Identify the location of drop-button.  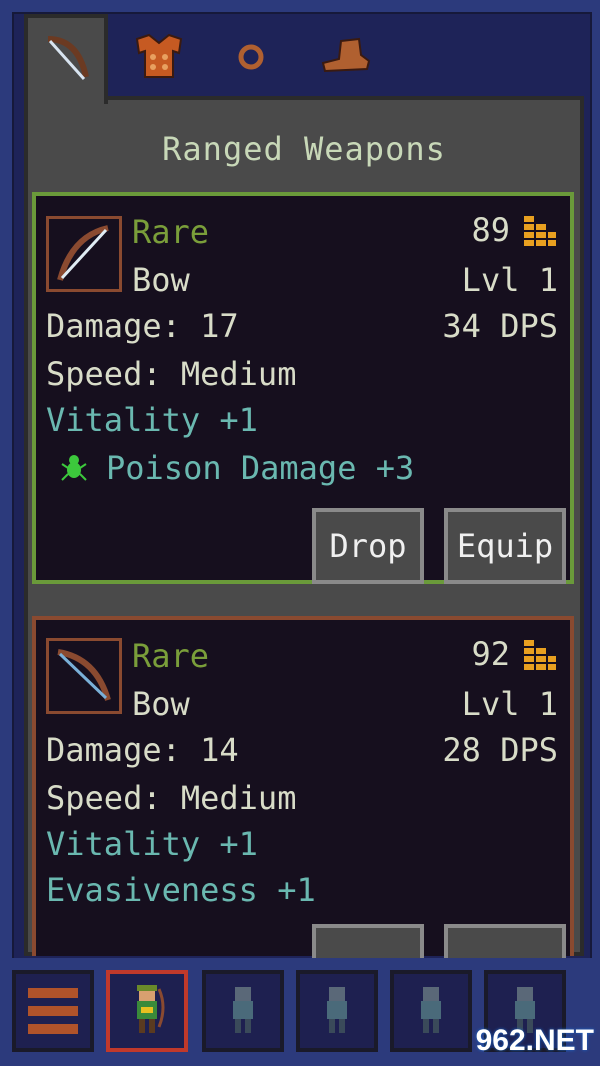
(368, 942).